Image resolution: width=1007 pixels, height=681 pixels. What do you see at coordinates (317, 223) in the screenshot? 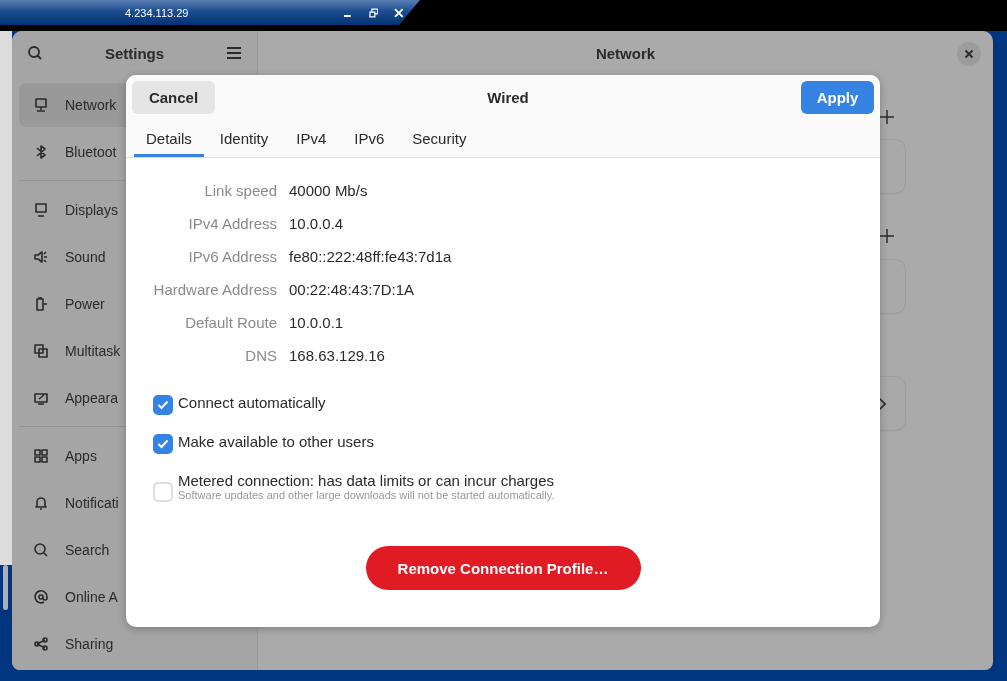
I see `field-value: 10.0.0.4` at bounding box center [317, 223].